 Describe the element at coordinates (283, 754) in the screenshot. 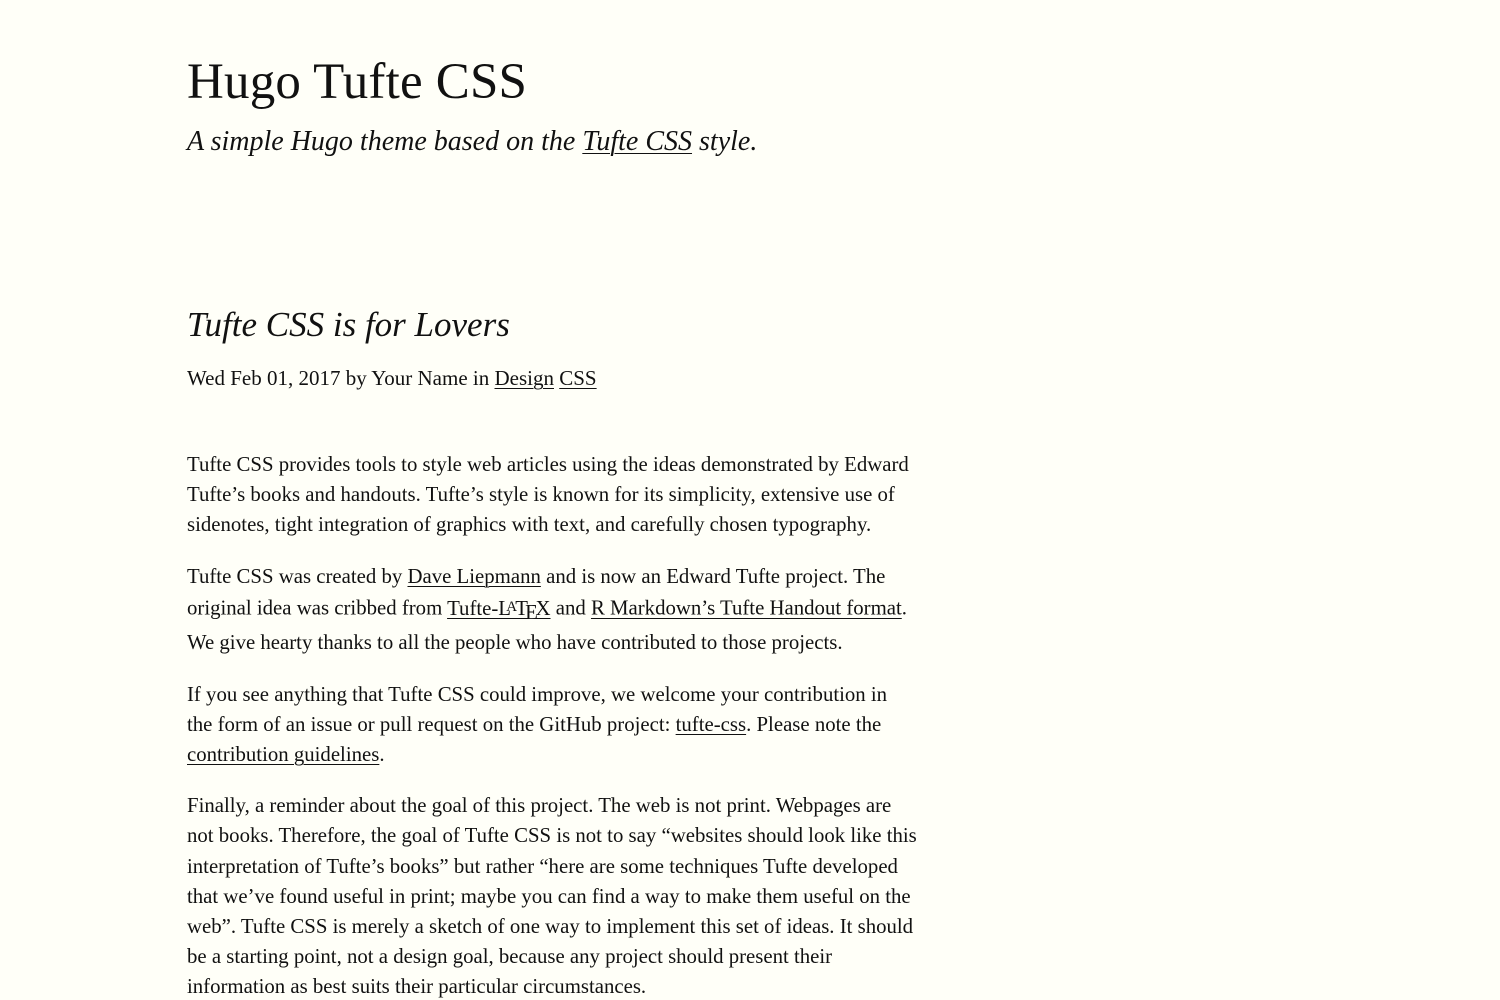

I see `contribution-guidelines-link: contribution guidelines` at that location.